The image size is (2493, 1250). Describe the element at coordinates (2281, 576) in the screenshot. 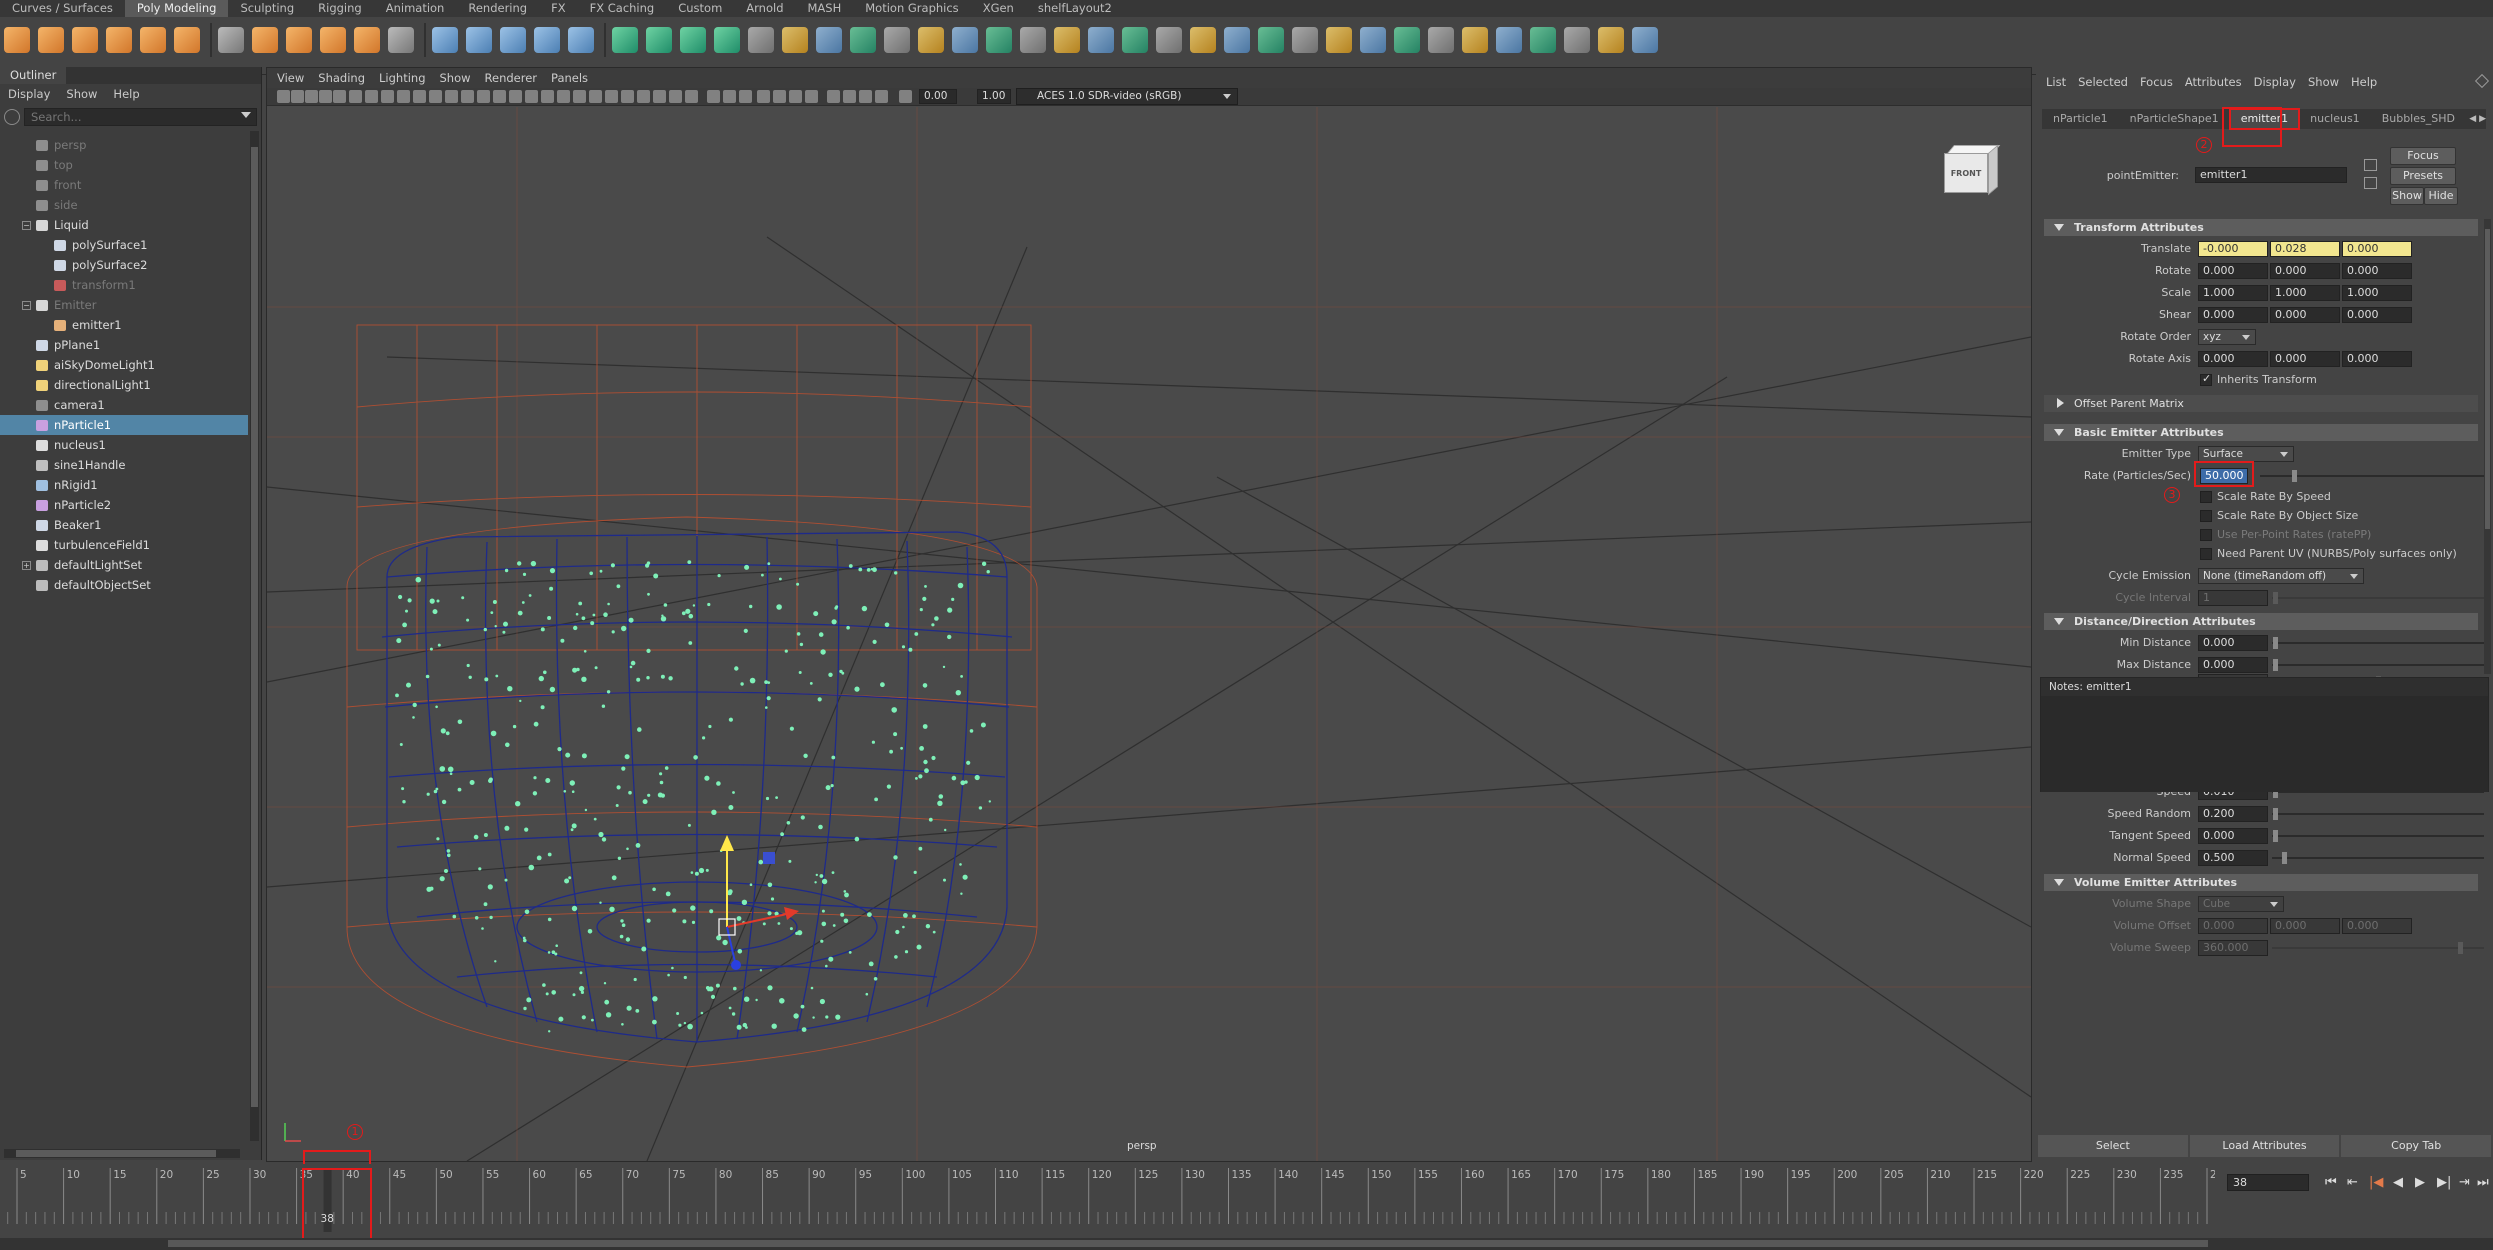

I see `cycle-emission-dropdown: None (timeRandom off)` at that location.